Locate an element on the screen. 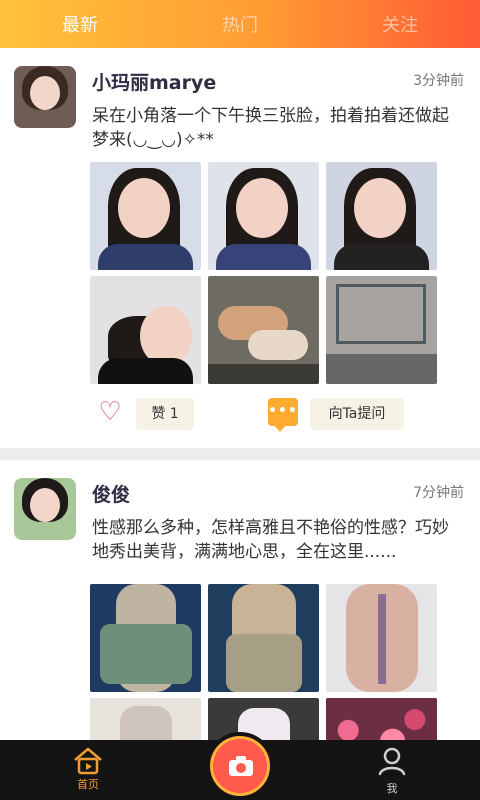  post-username: 小玛丽marye is located at coordinates (154, 81).